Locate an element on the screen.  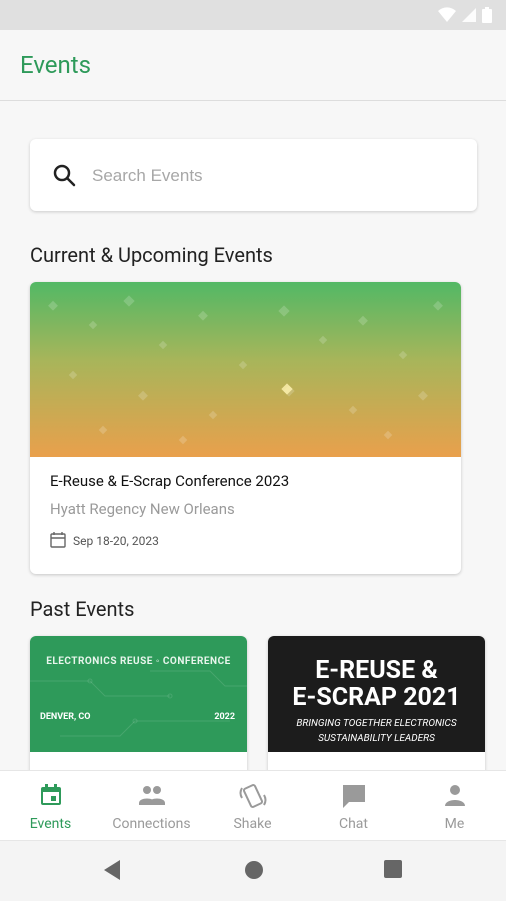
event-title: E-Reuse & E-Scrap Conference 2023 is located at coordinates (170, 481).